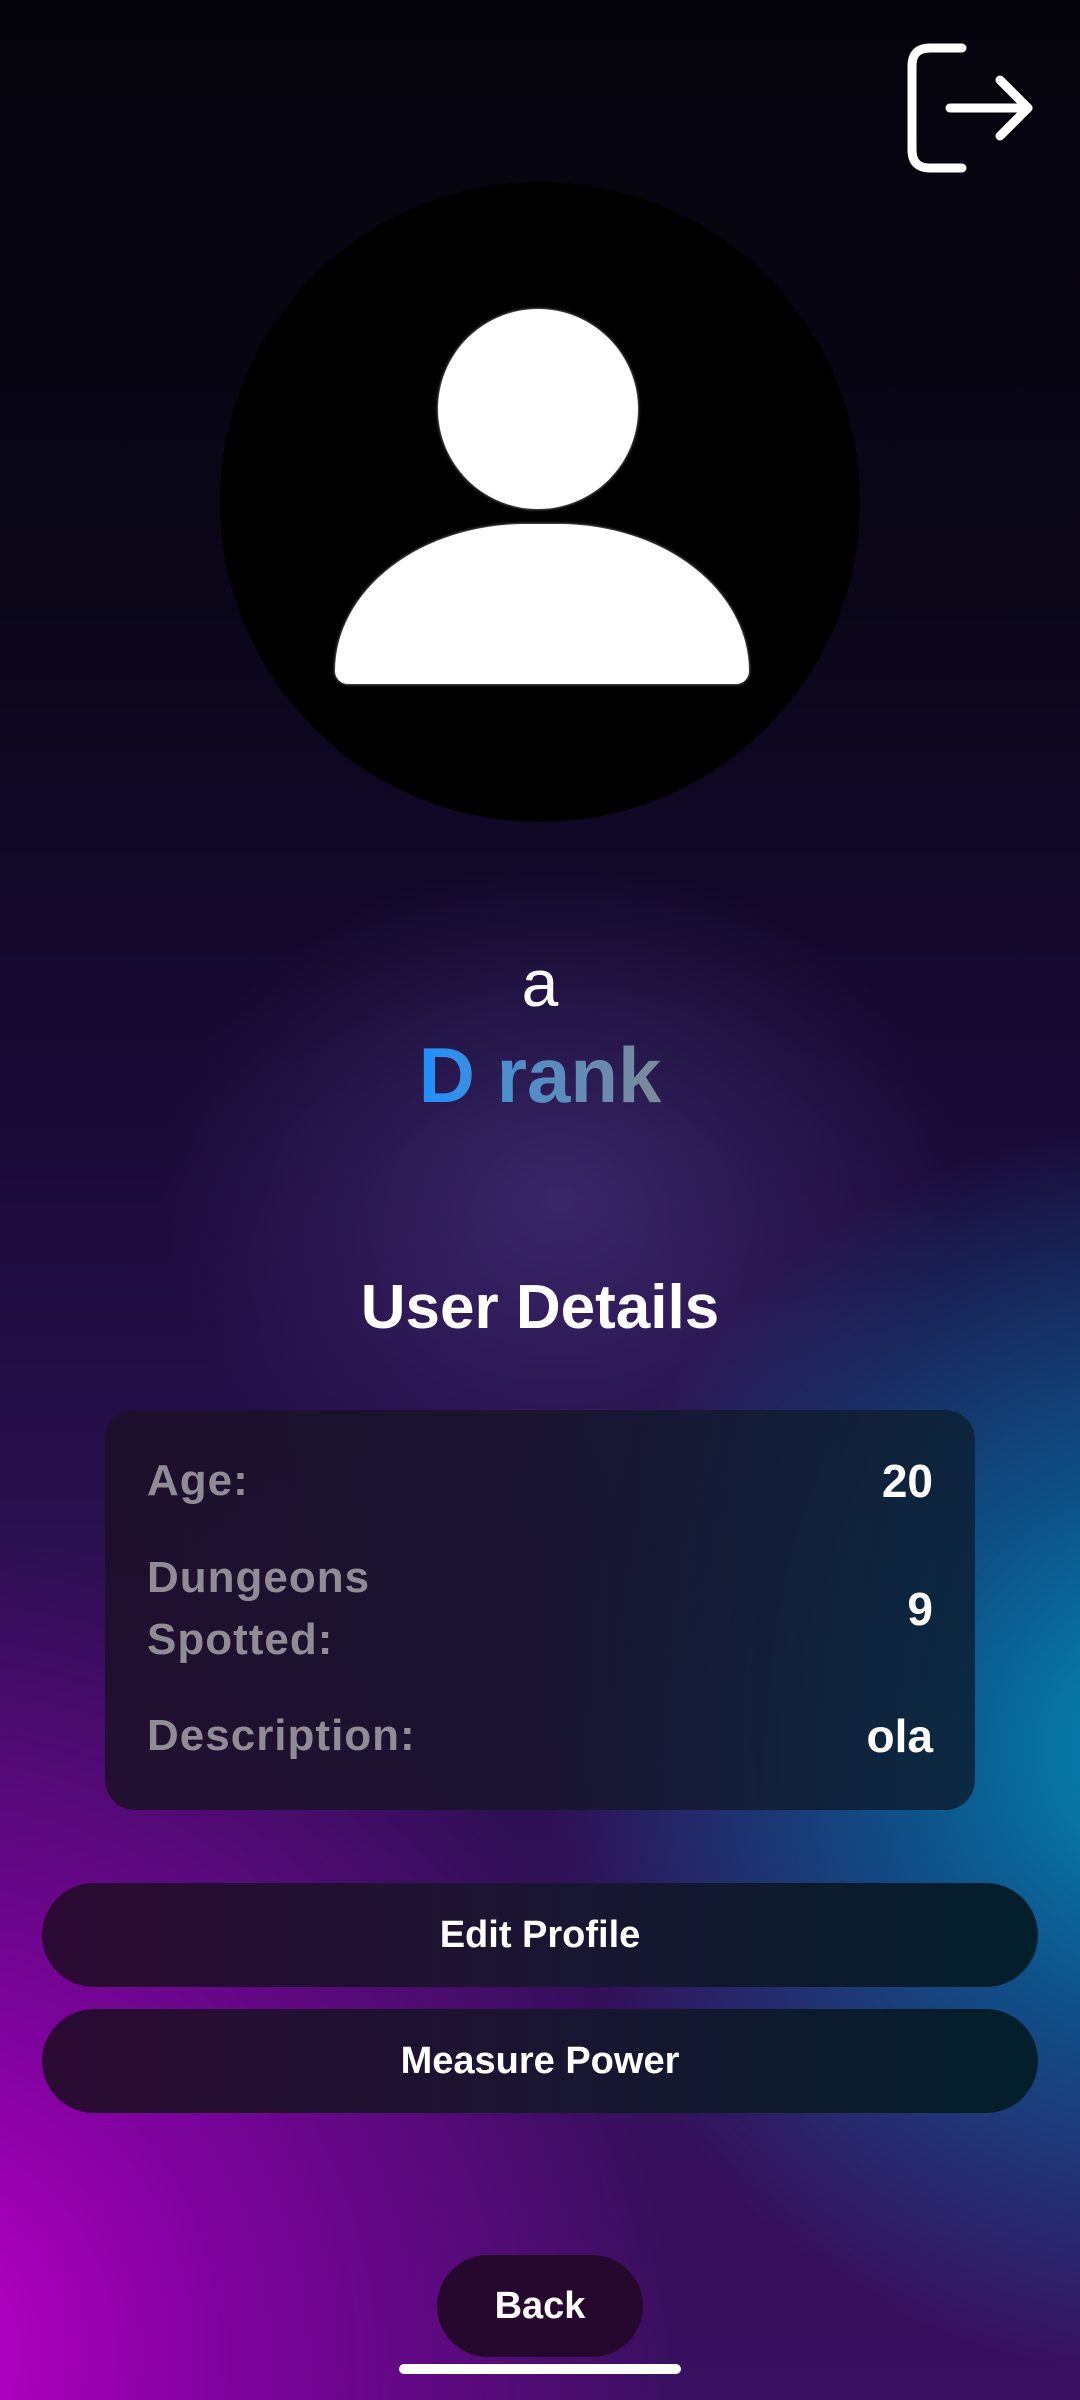  What do you see at coordinates (907, 1481) in the screenshot?
I see `age-value: 20` at bounding box center [907, 1481].